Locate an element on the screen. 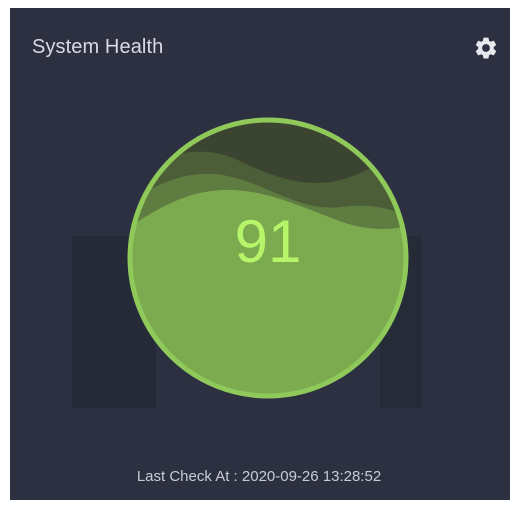 This screenshot has width=518, height=510. last-check-timestamp: Last Check At : 2020-09-26 13:28:52 is located at coordinates (259, 476).